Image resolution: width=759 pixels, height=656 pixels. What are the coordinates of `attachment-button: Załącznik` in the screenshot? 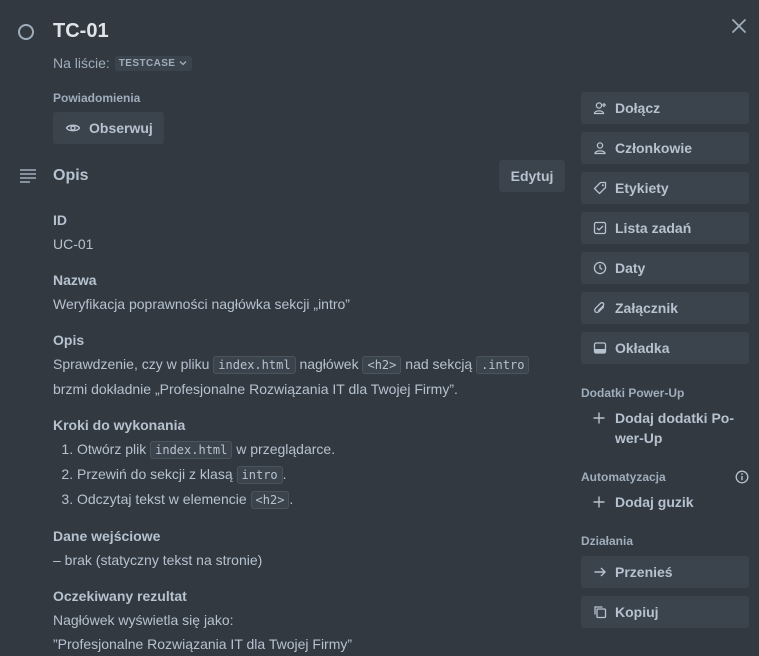 It's located at (665, 308).